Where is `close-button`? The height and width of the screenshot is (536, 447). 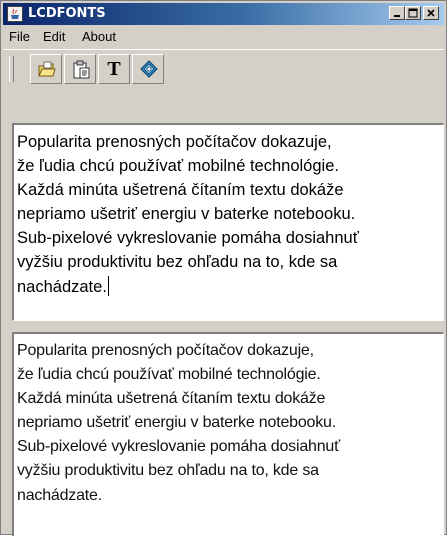 close-button is located at coordinates (431, 13).